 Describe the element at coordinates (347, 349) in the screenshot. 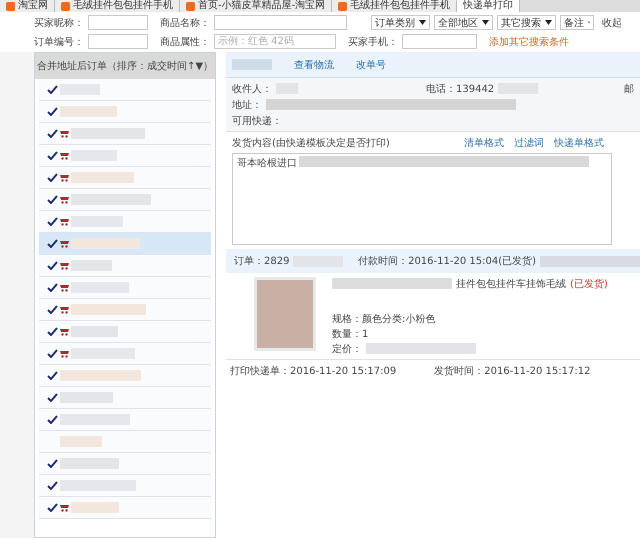

I see `spec-text: 定价：` at that location.